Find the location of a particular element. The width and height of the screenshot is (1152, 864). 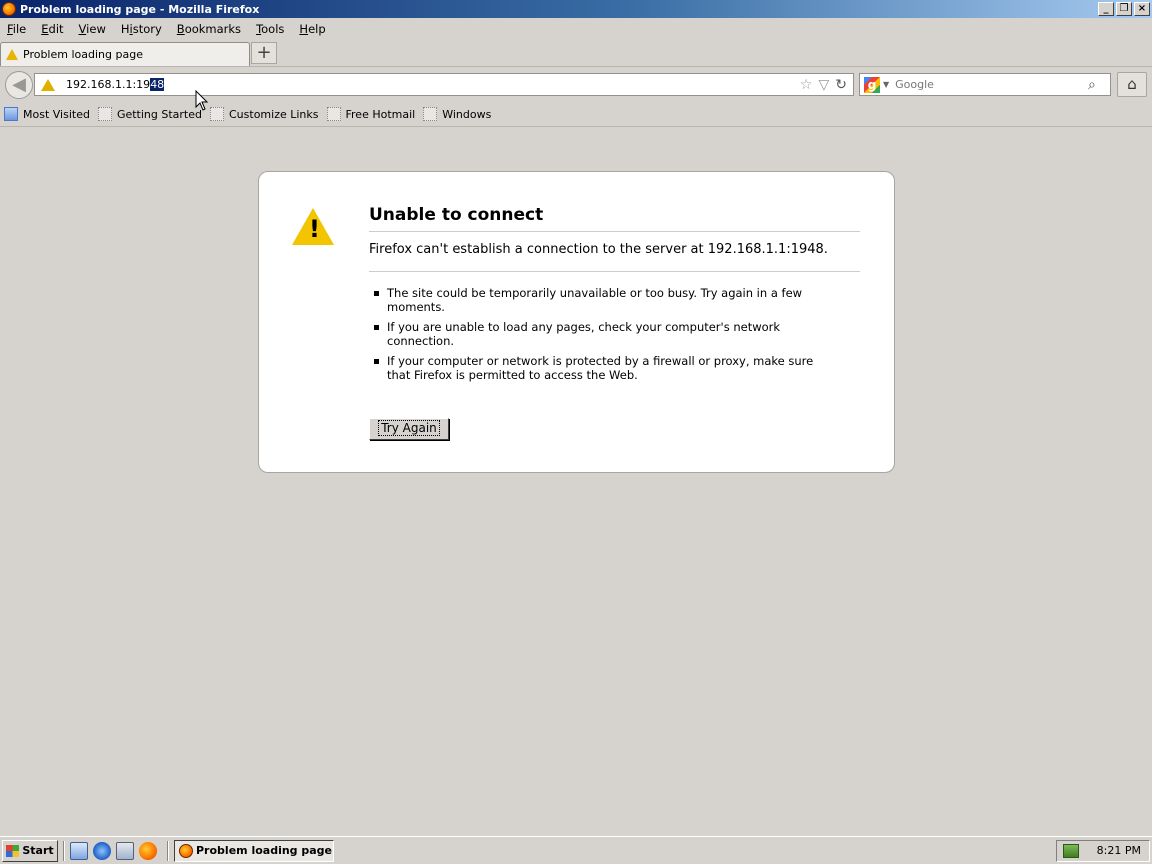

firefox-quicklaunch-icon is located at coordinates (148, 850).